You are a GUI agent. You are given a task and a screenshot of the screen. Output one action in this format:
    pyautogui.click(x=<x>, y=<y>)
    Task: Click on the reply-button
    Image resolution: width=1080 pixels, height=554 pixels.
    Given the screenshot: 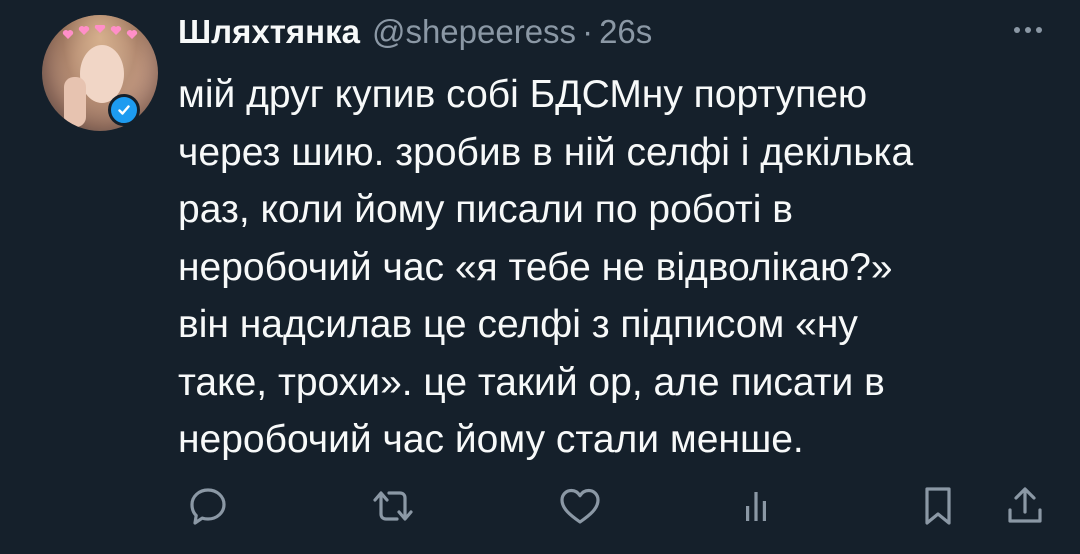 What is the action you would take?
    pyautogui.click(x=208, y=506)
    